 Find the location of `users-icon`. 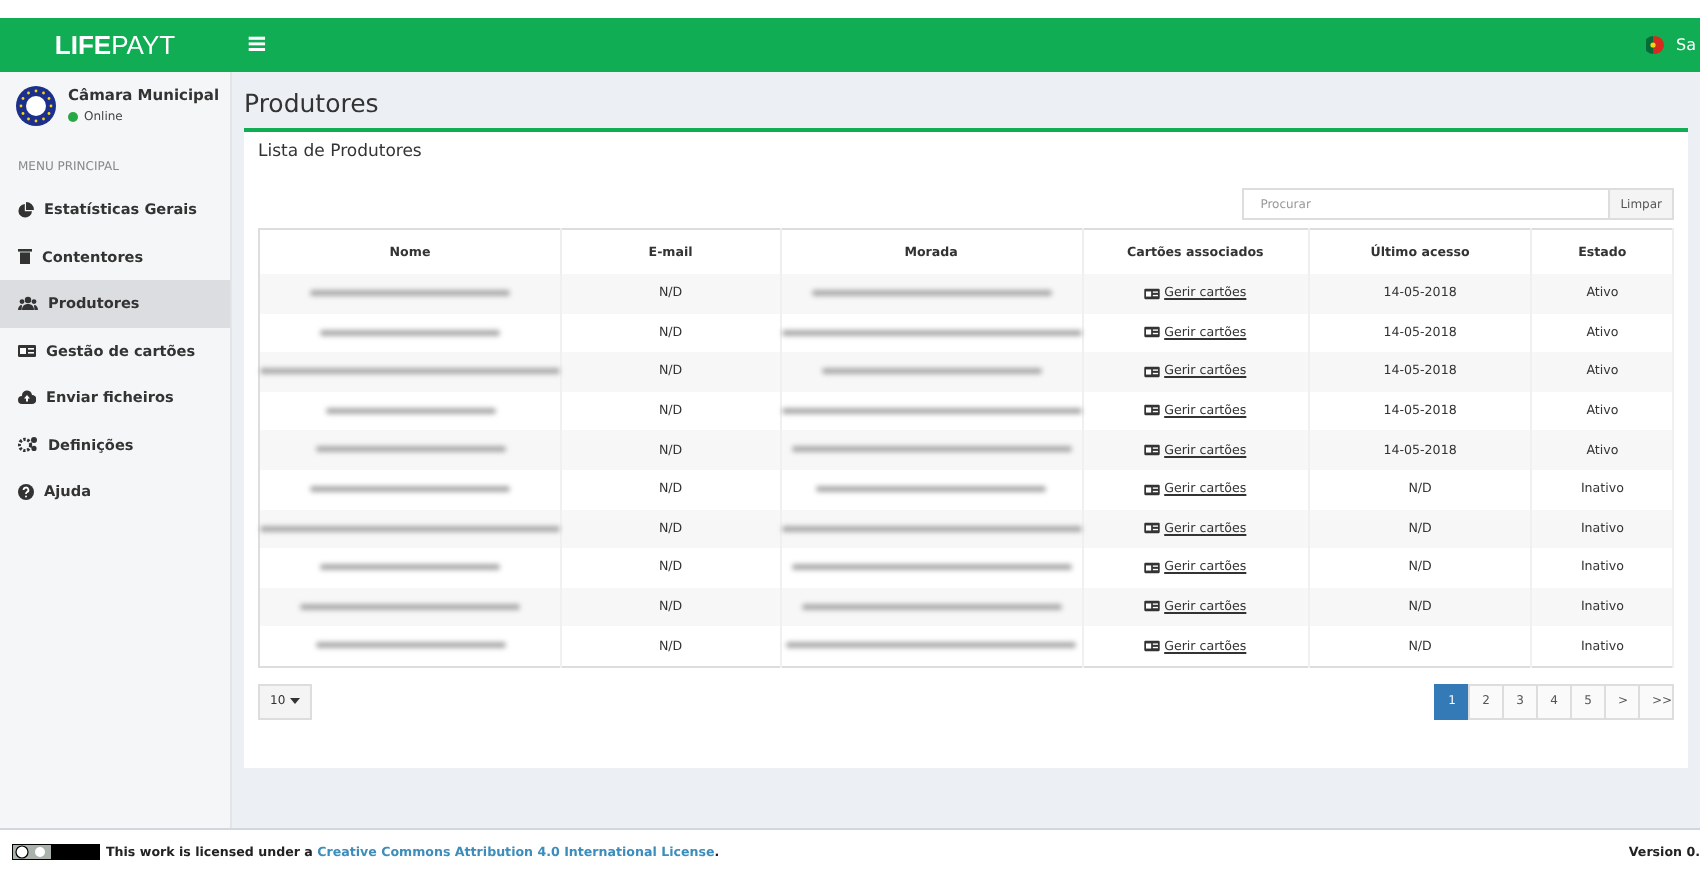

users-icon is located at coordinates (28, 303).